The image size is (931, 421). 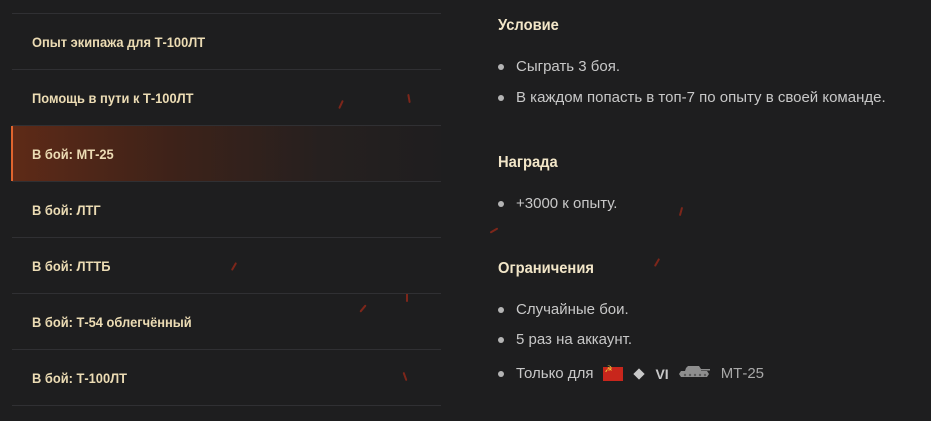 What do you see at coordinates (66, 209) in the screenshot?
I see `mission-item-label: В бой: ЛТГ` at bounding box center [66, 209].